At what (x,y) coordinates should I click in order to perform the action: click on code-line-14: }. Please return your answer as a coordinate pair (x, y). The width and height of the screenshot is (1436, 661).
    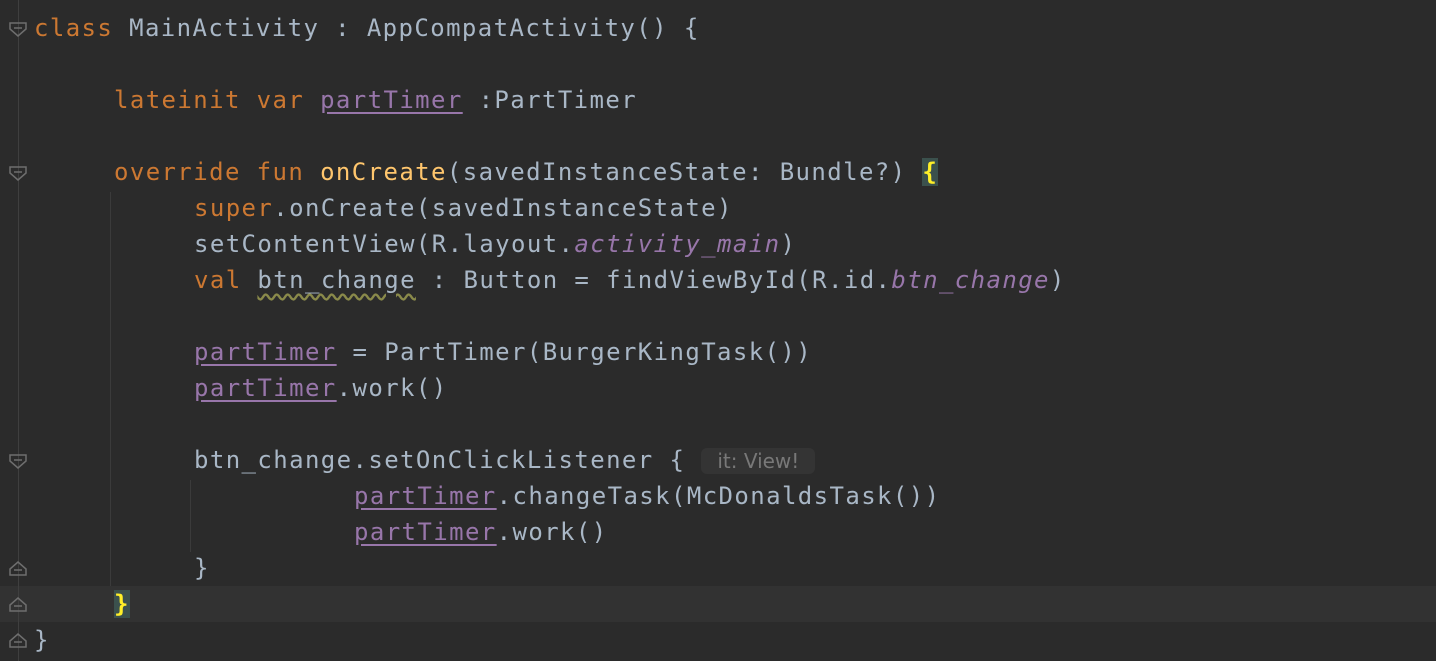
    Looking at the image, I should click on (42, 640).